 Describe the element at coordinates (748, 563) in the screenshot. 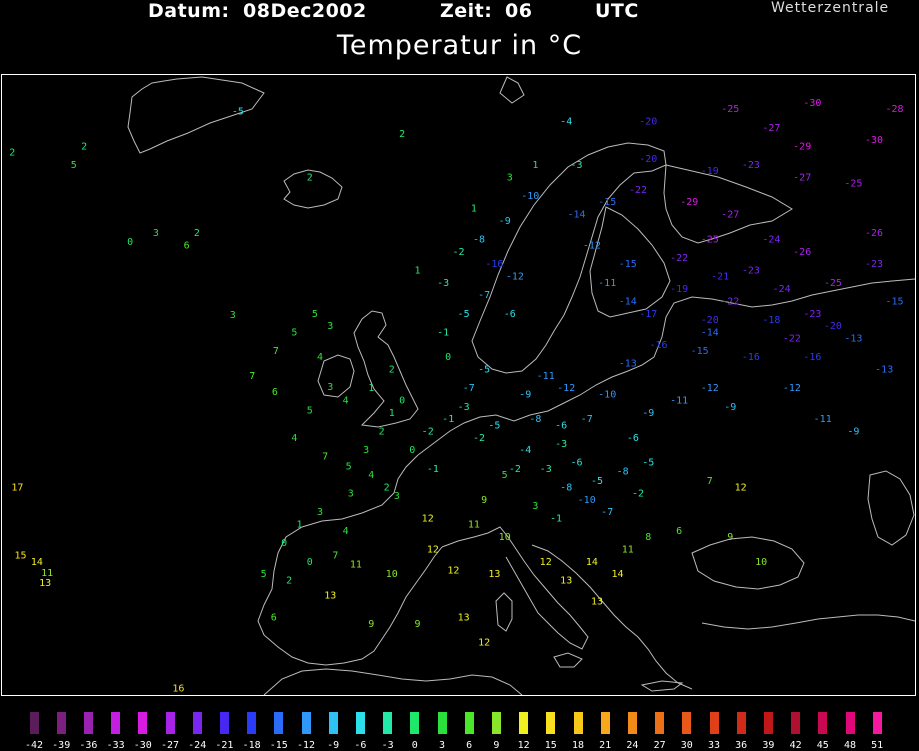

I see `coast-black-sea` at that location.